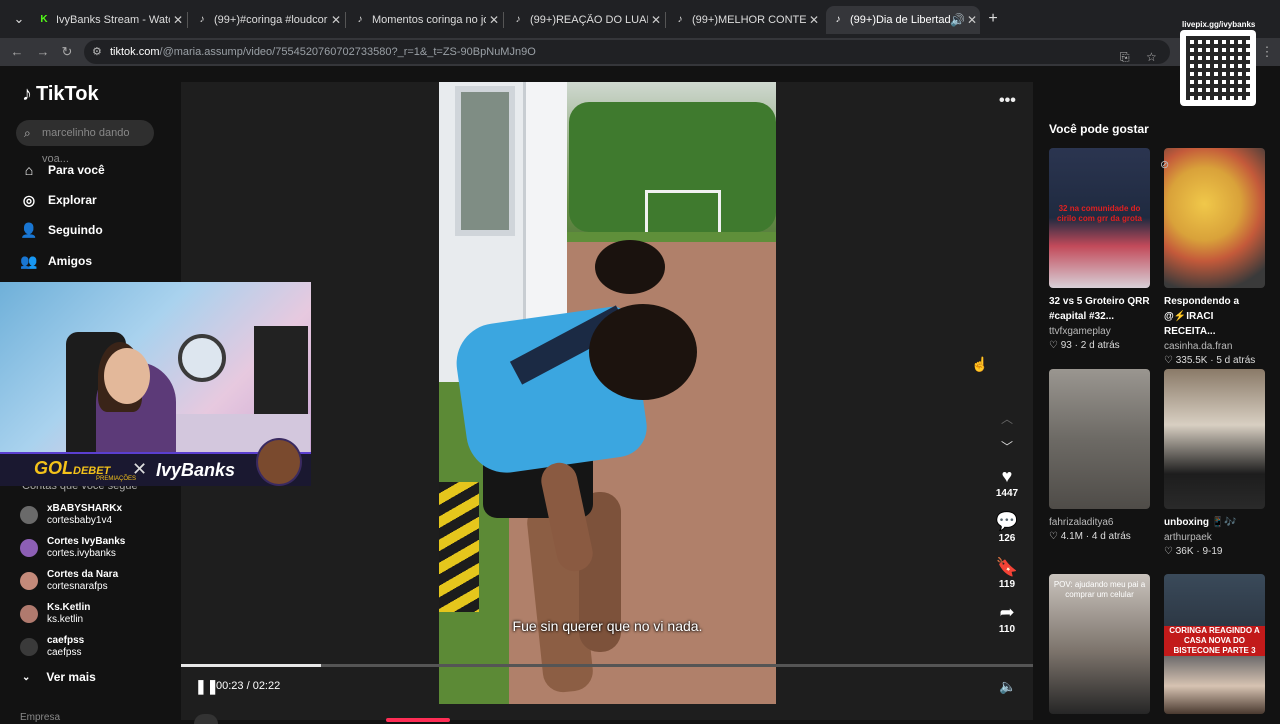  What do you see at coordinates (1071, 536) in the screenshot?
I see `like-count: 4.1M` at bounding box center [1071, 536].